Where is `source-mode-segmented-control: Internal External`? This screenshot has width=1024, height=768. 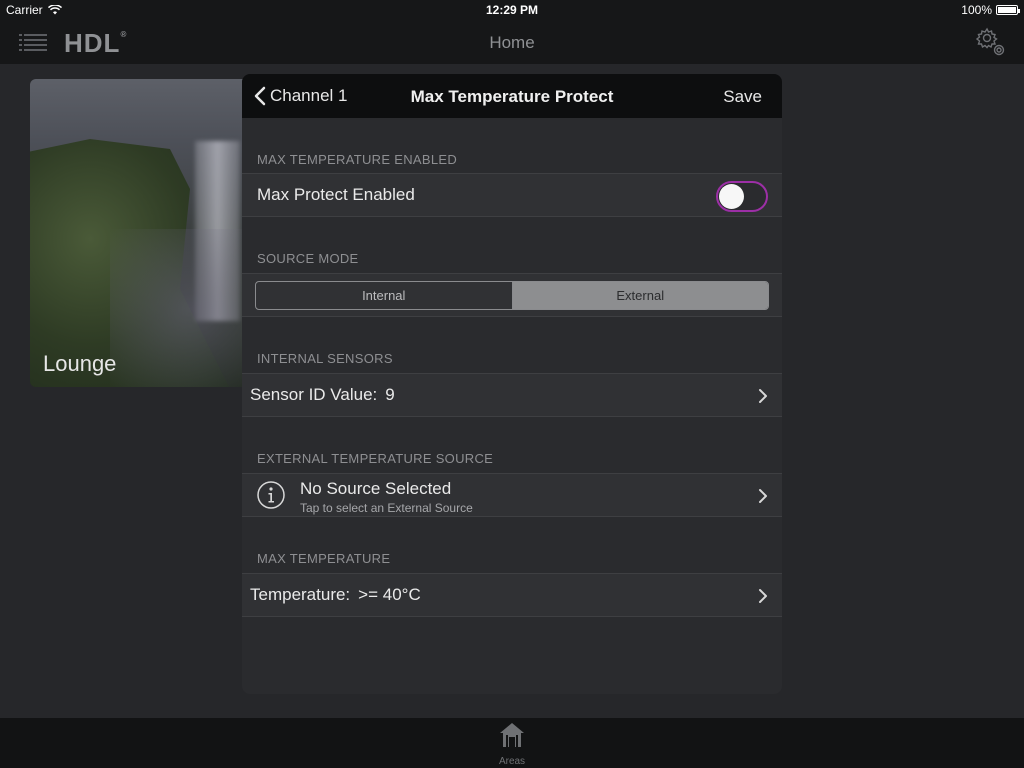
source-mode-segmented-control: Internal External is located at coordinates (512, 295).